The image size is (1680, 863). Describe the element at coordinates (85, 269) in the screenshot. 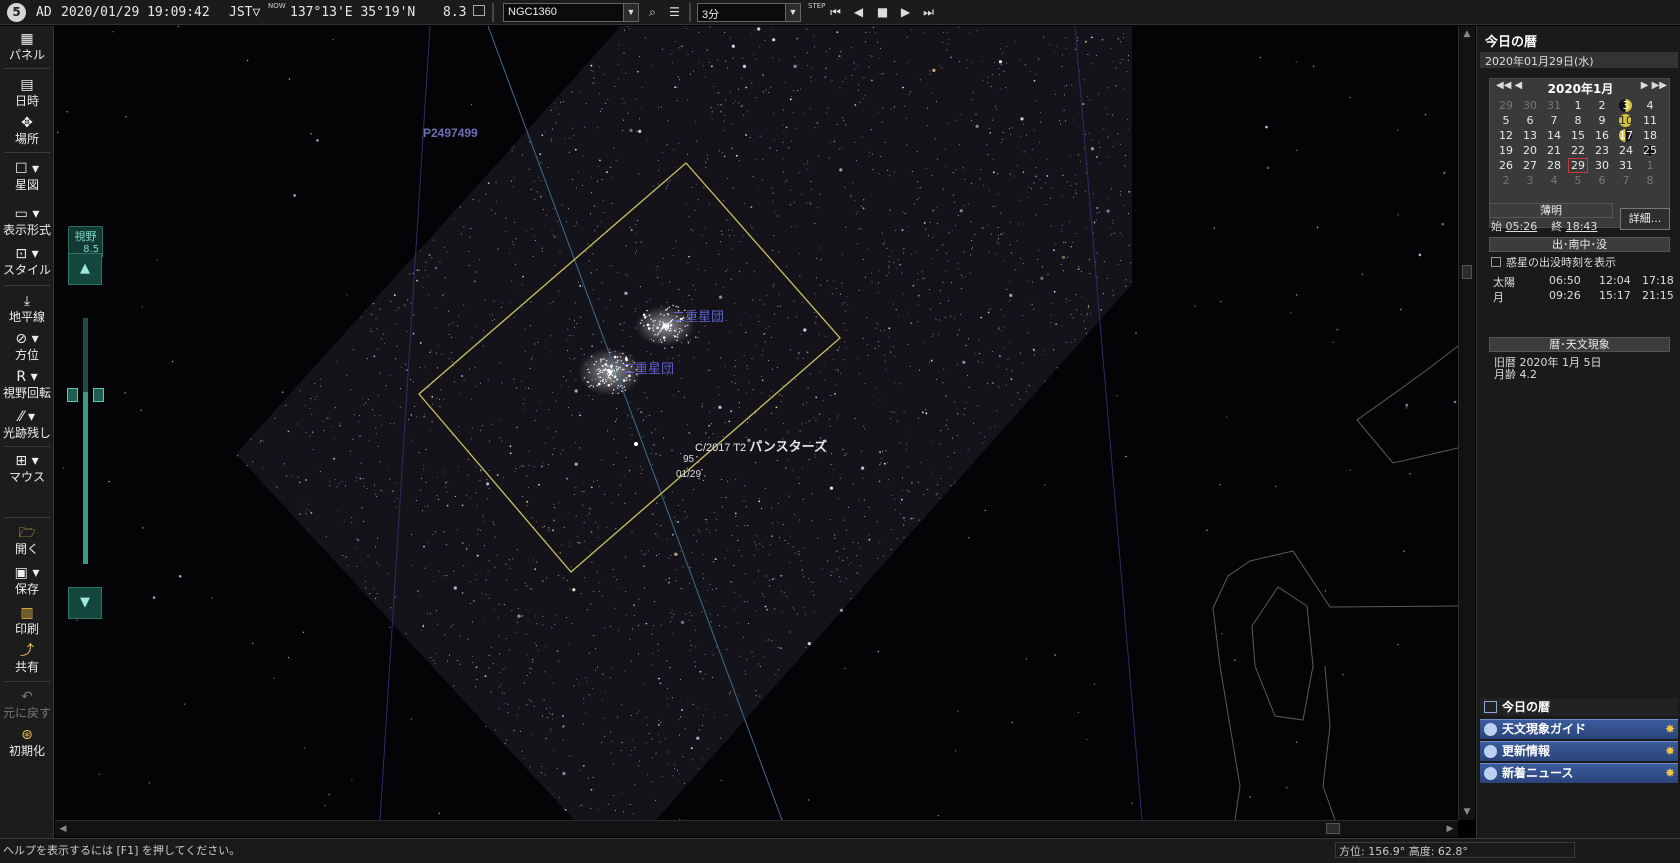

I see `zoom-in-button: ▲` at that location.